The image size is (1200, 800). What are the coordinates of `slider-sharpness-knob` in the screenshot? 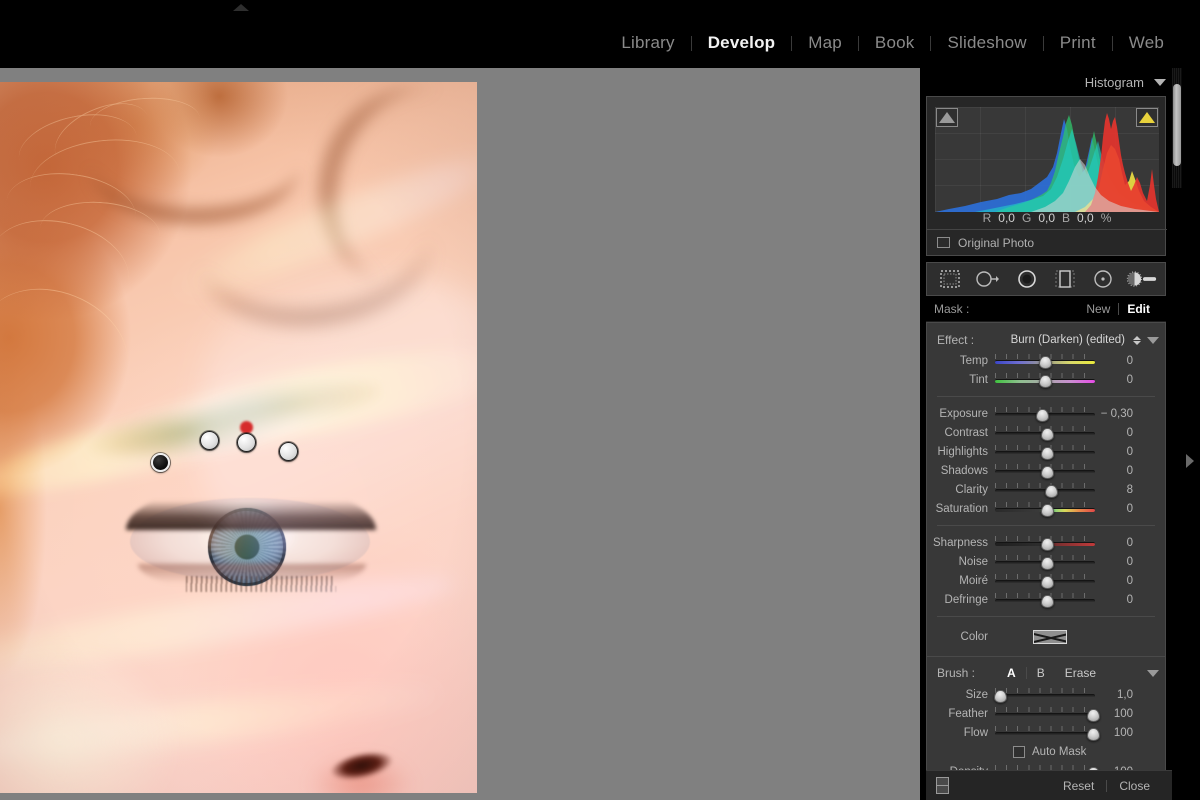 It's located at (1047, 544).